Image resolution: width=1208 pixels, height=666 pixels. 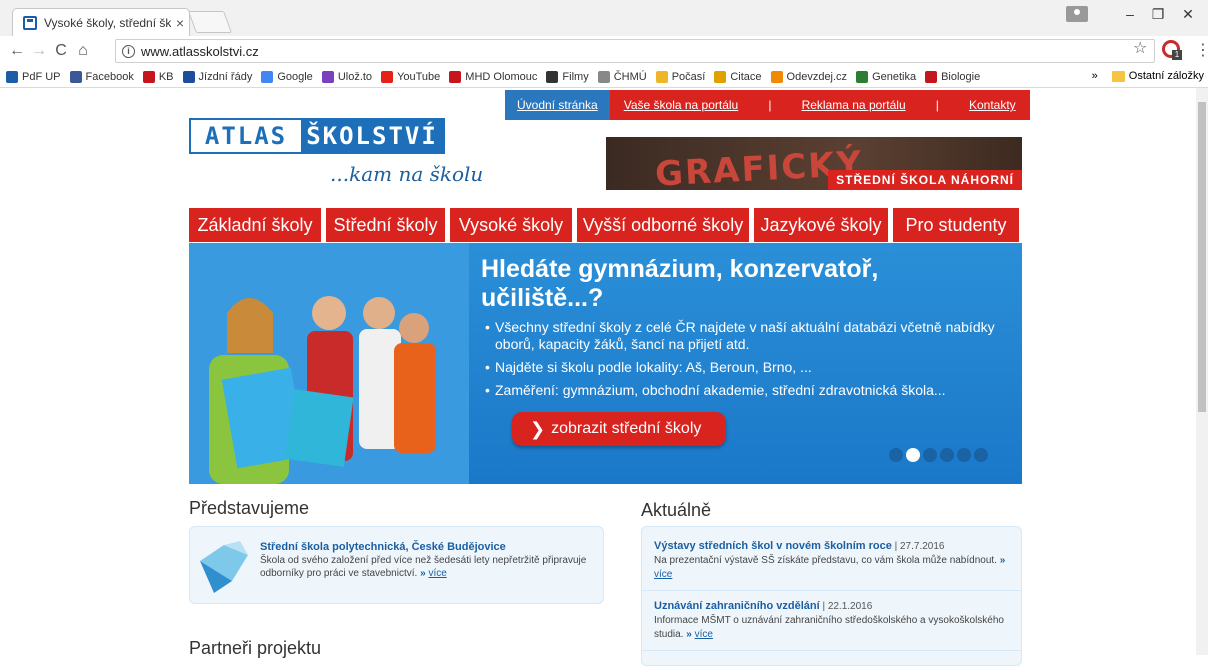 I want to click on bookmark-item: PdF UP, so click(x=33, y=76).